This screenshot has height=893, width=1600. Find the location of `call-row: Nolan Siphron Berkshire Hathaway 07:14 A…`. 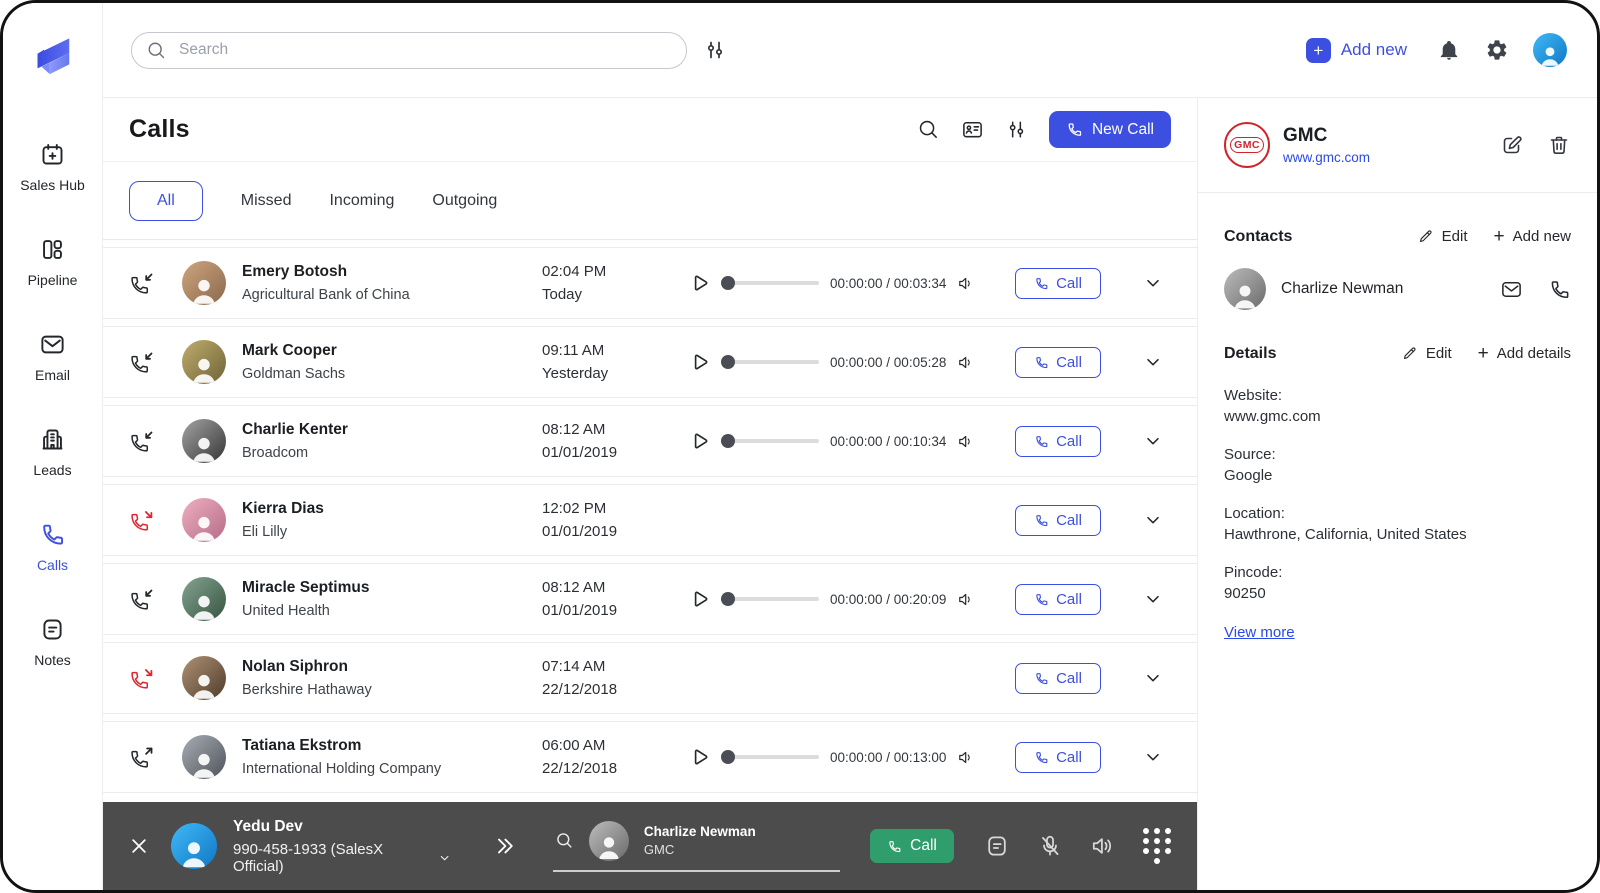

call-row: Nolan Siphron Berkshire Hathaway 07:14 A… is located at coordinates (650, 678).